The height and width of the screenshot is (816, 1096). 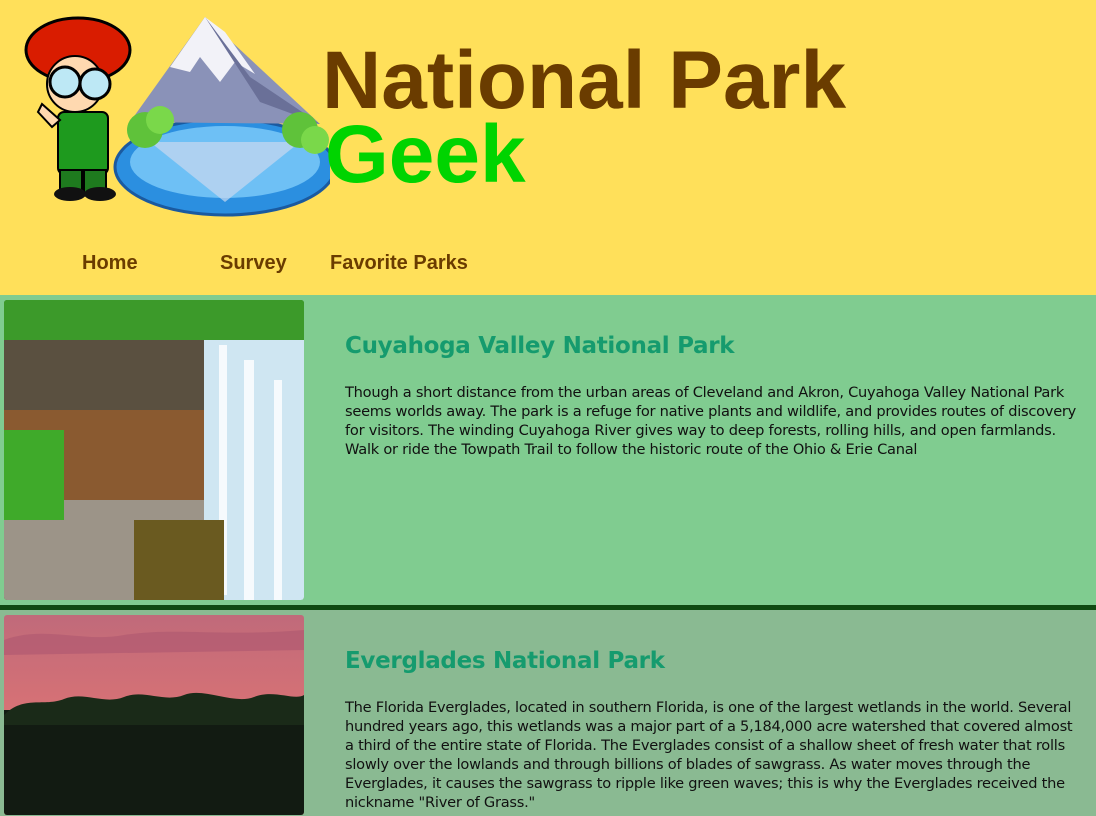 I want to click on waterfall-photo, so click(x=154, y=450).